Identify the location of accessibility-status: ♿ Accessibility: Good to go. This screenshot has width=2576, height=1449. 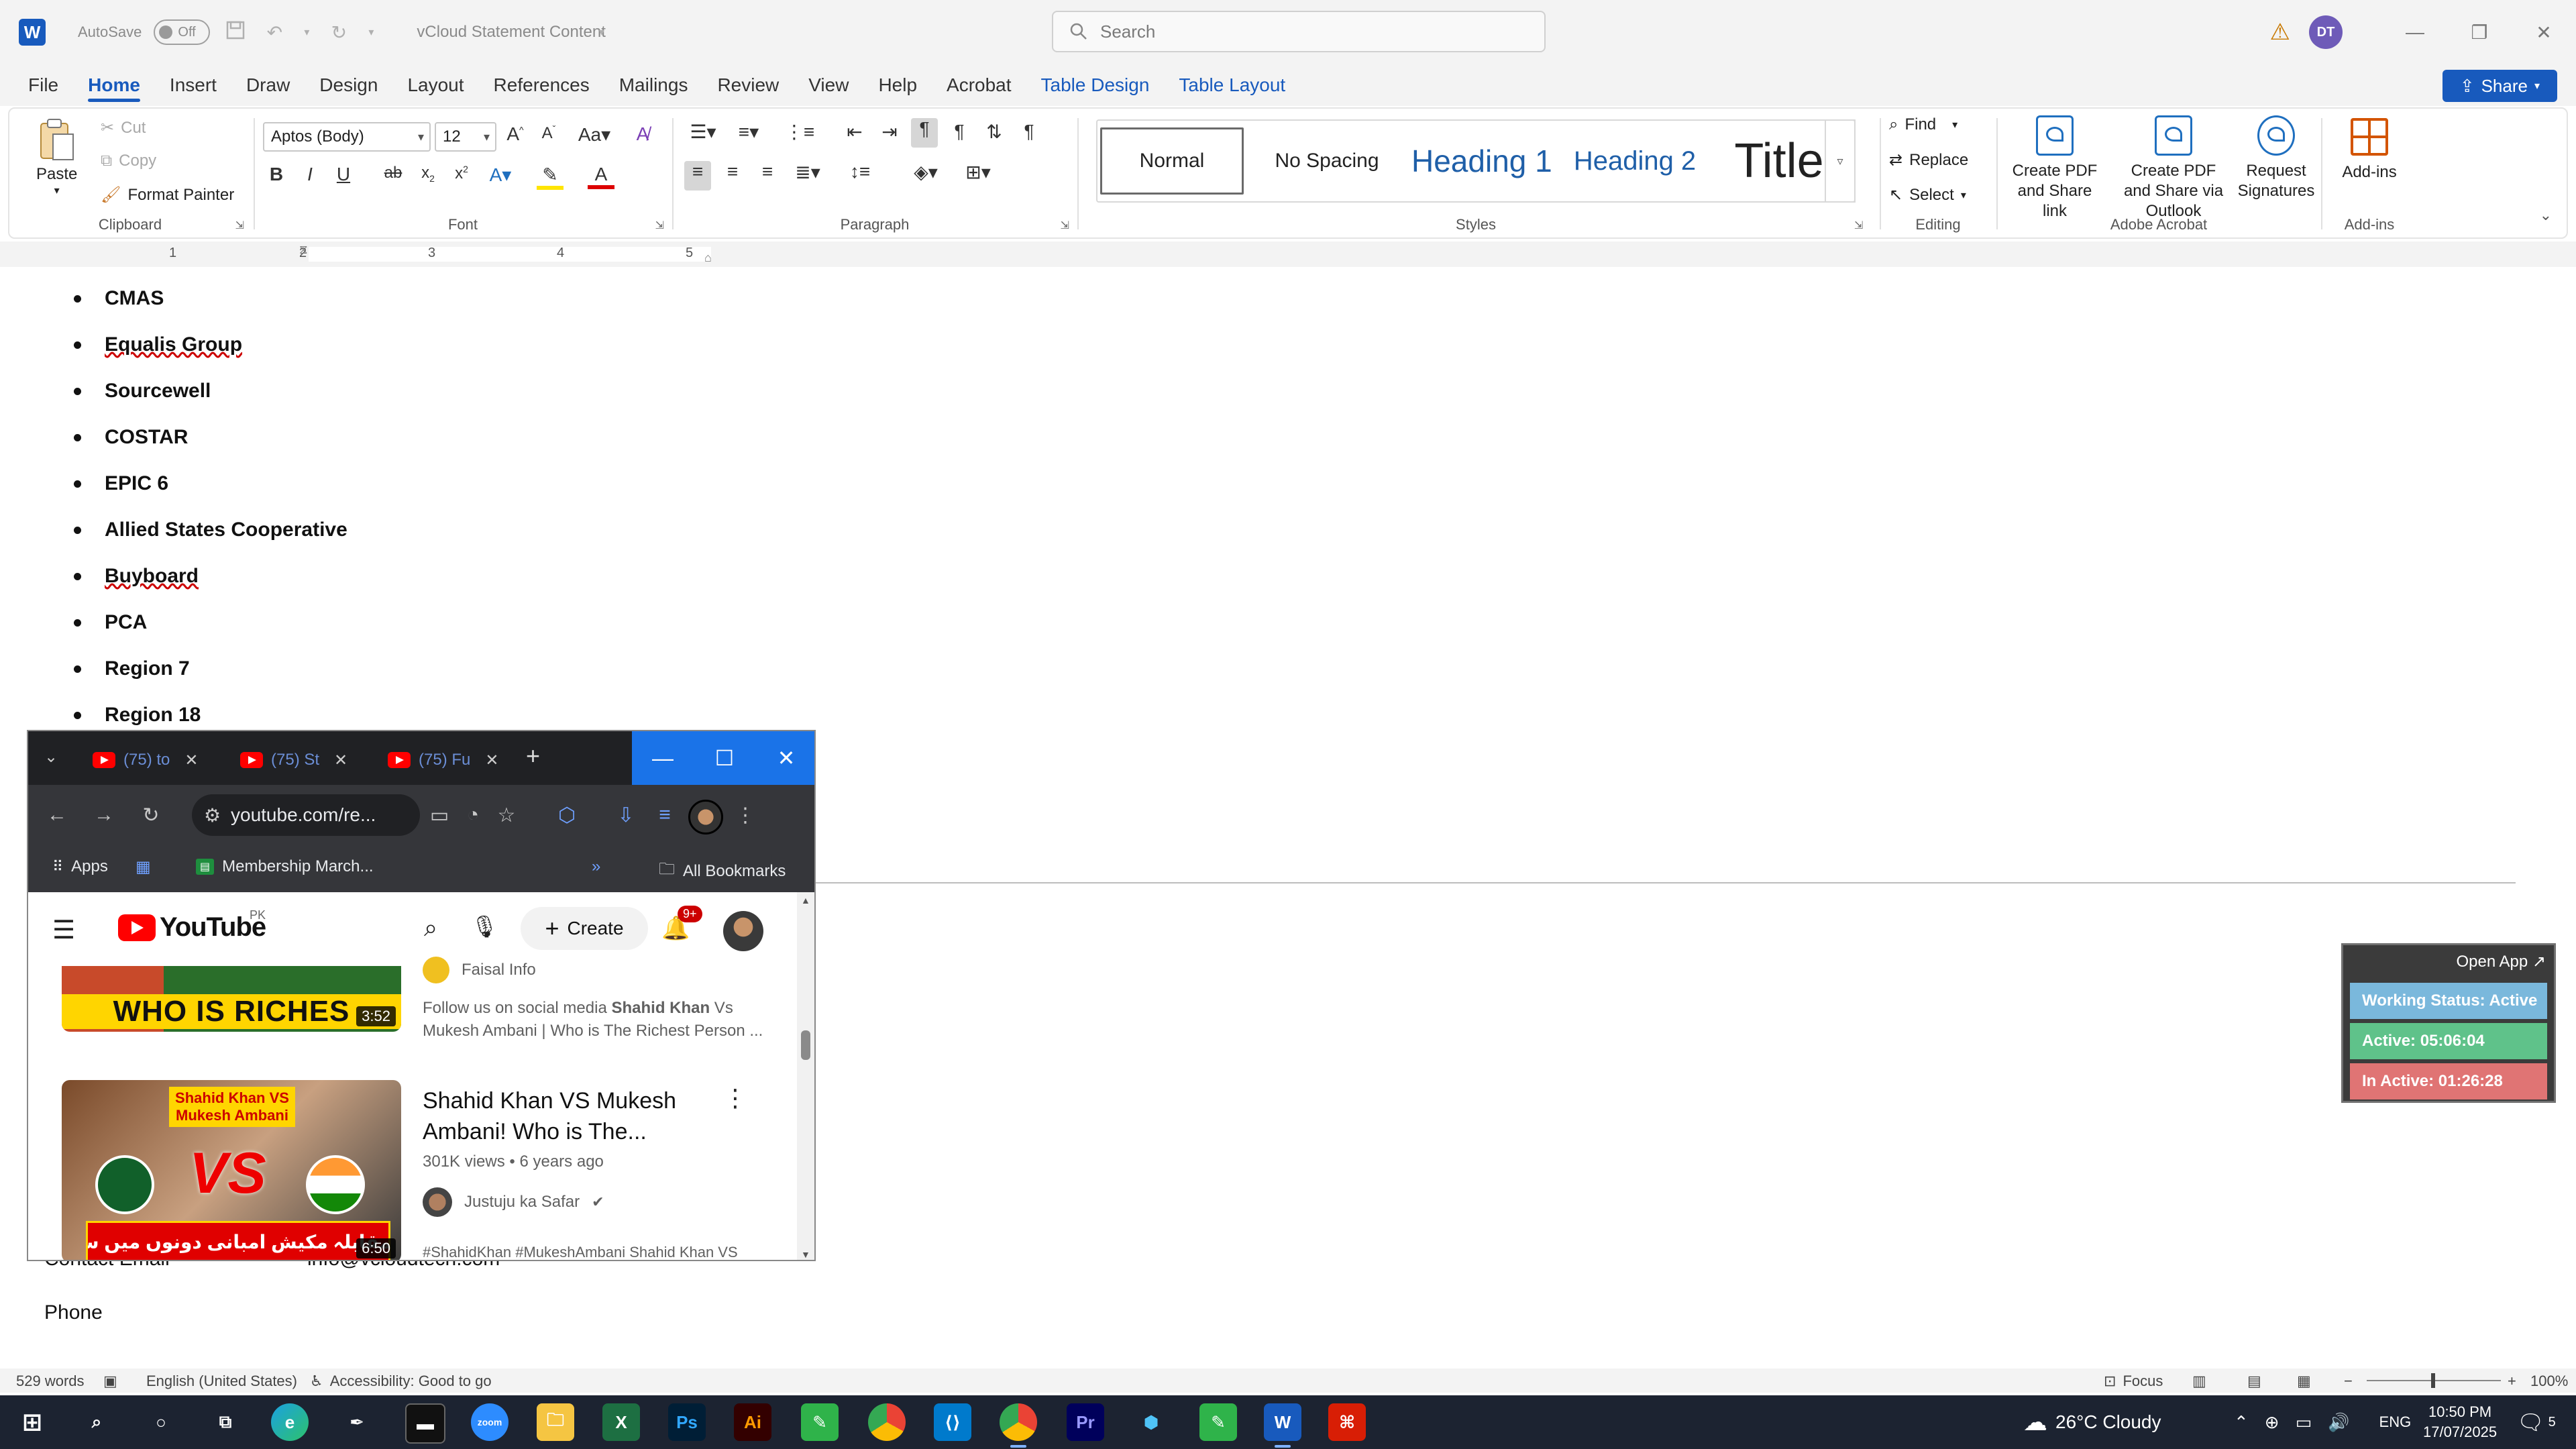
(401, 1381).